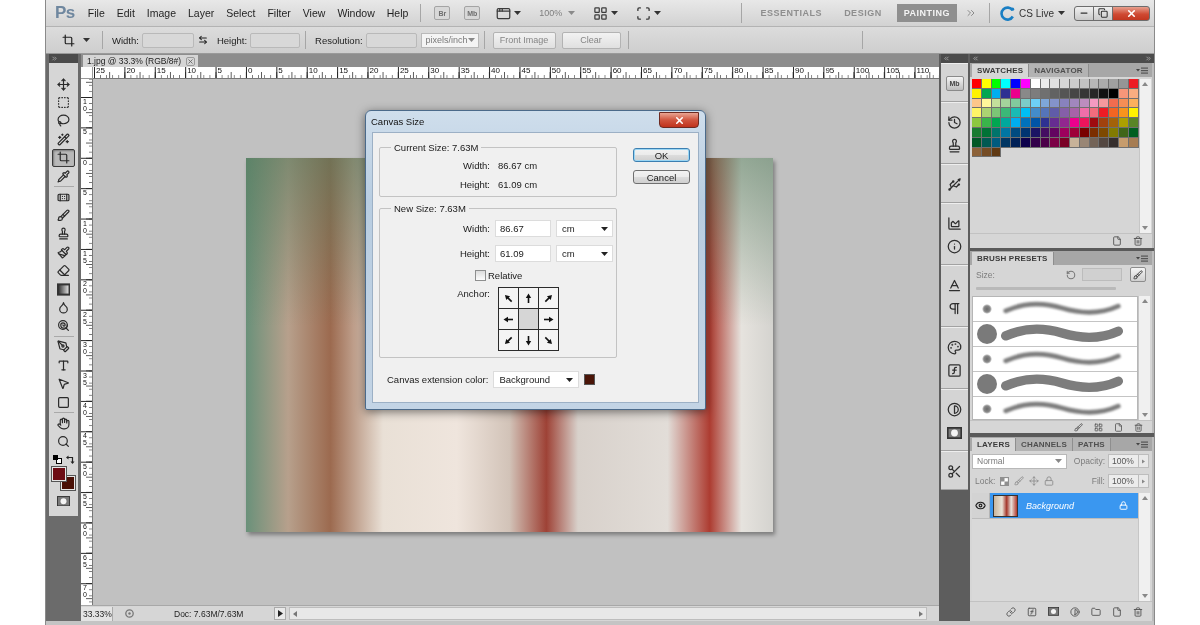  What do you see at coordinates (584, 253) in the screenshot?
I see `unit-dropdown: cm` at bounding box center [584, 253].